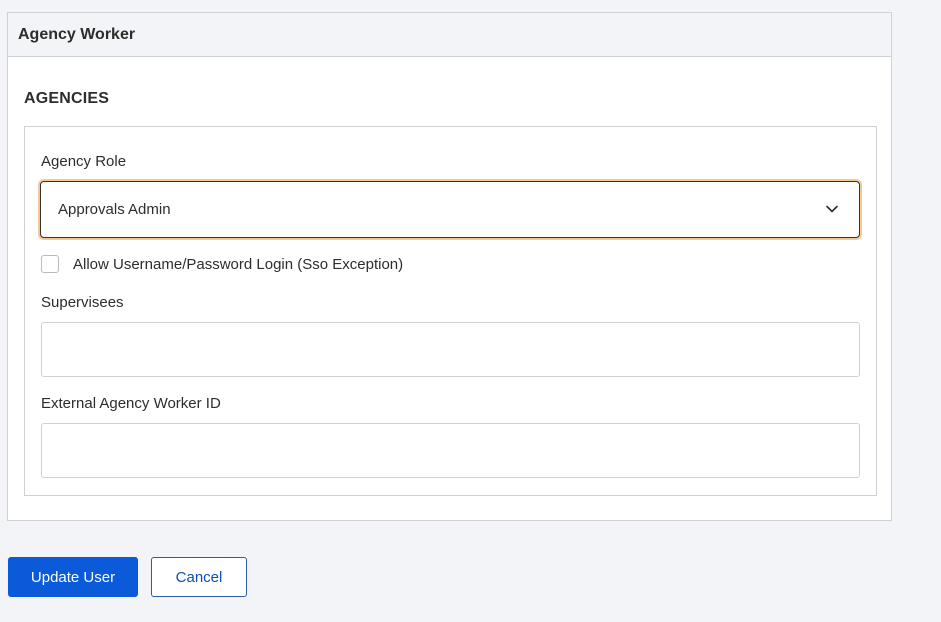 This screenshot has width=941, height=622. What do you see at coordinates (73, 577) in the screenshot?
I see `update-user-button: Update User` at bounding box center [73, 577].